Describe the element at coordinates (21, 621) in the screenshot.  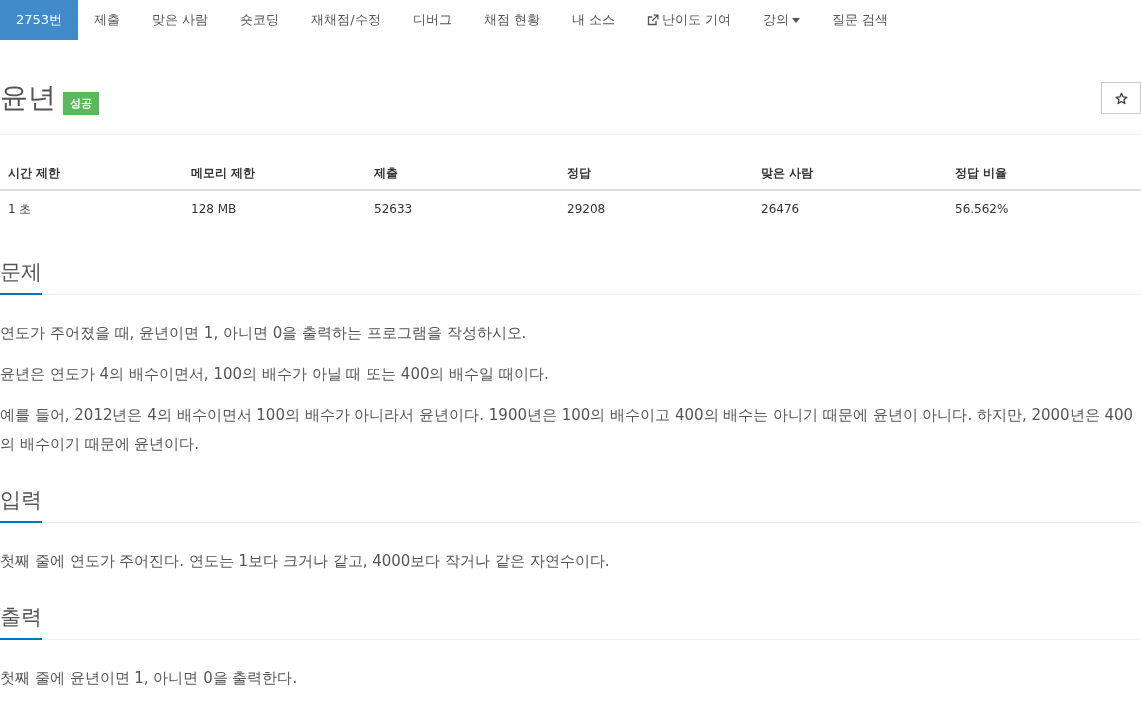
I see `section-heading: 출력` at that location.